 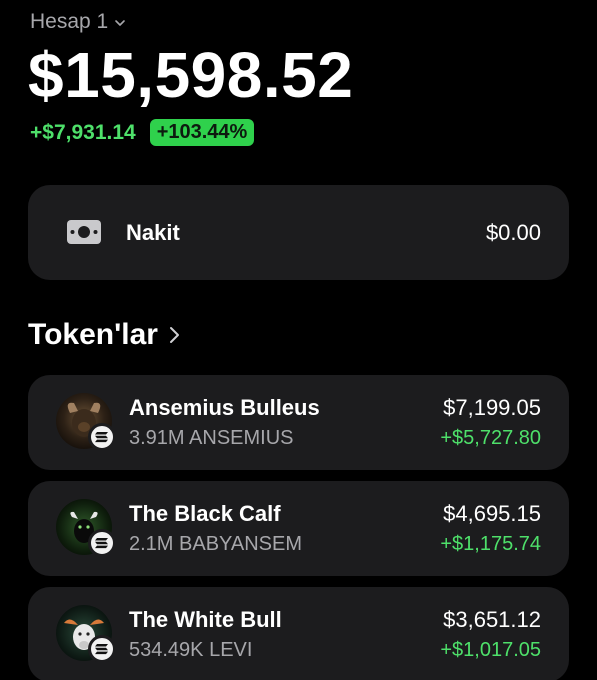 I want to click on chevron-right-icon, so click(x=174, y=335).